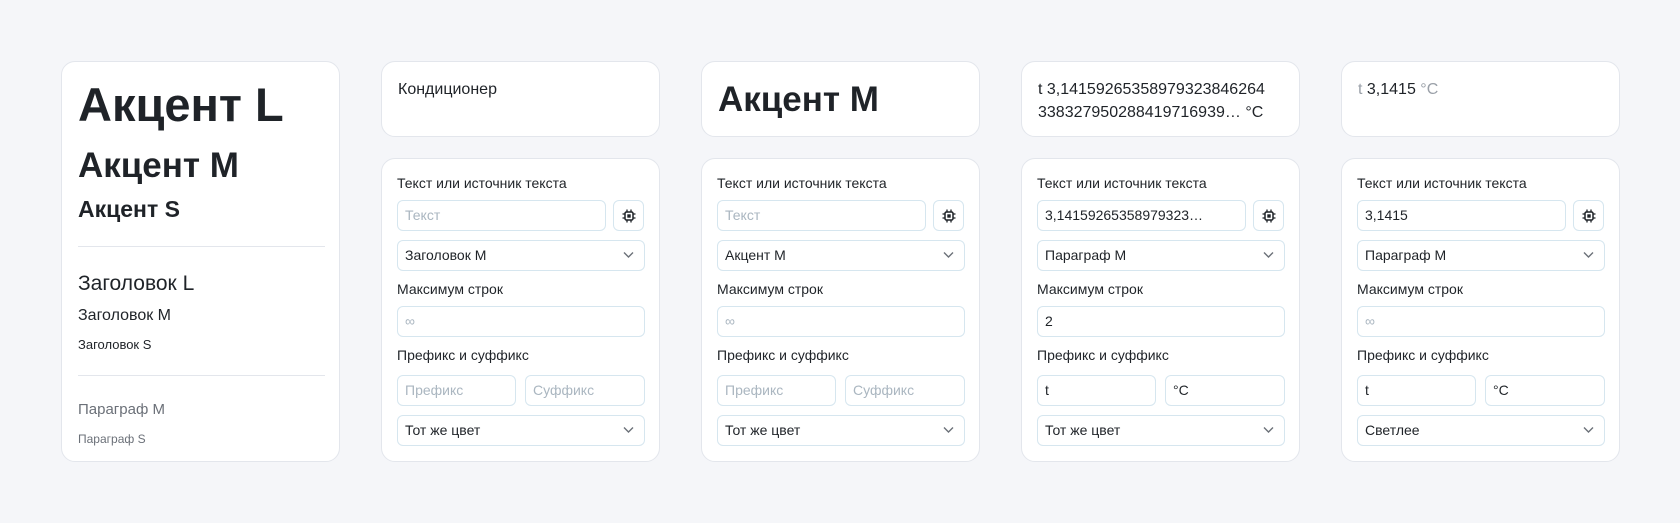 The image size is (1680, 523). I want to click on color-select: Светлее, so click(1481, 430).